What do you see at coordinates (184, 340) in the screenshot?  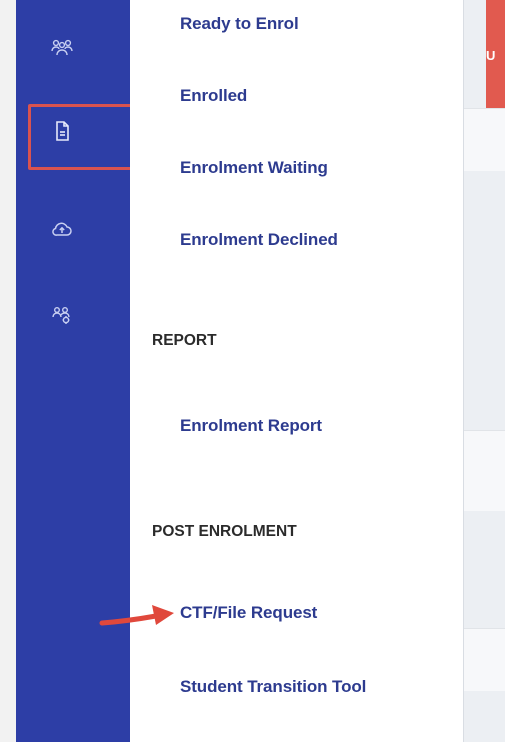 I see `report-section-heading: REPORT` at bounding box center [184, 340].